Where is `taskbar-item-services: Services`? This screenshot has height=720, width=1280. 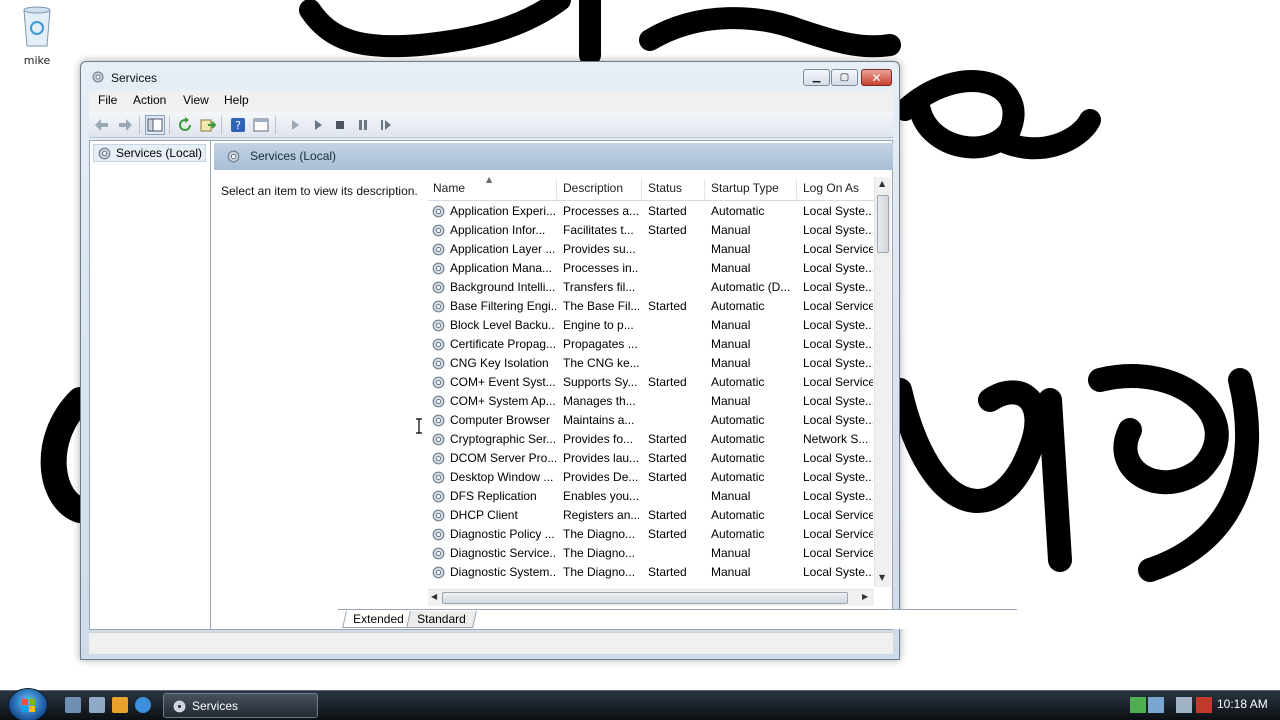
taskbar-item-services: Services is located at coordinates (240, 705).